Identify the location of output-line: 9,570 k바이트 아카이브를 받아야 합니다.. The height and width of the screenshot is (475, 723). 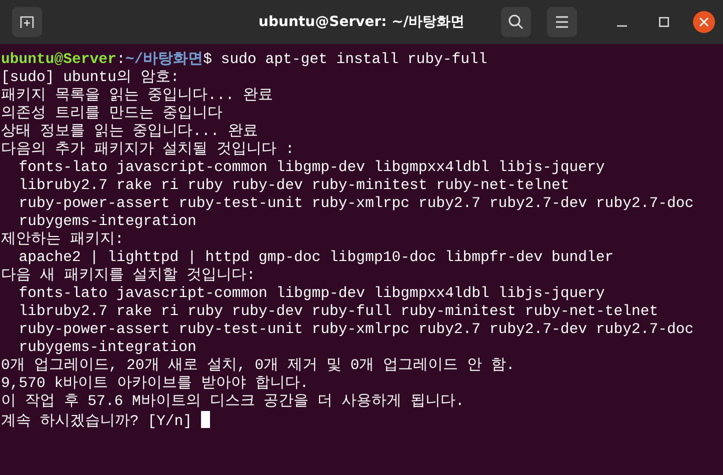
(155, 384).